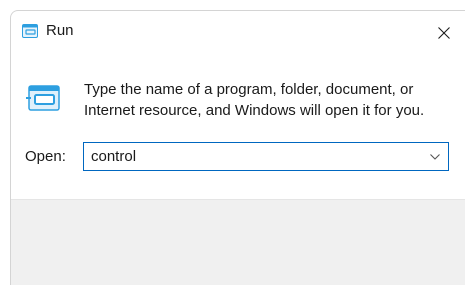 The width and height of the screenshot is (466, 285). Describe the element at coordinates (252, 156) in the screenshot. I see `open-input` at that location.